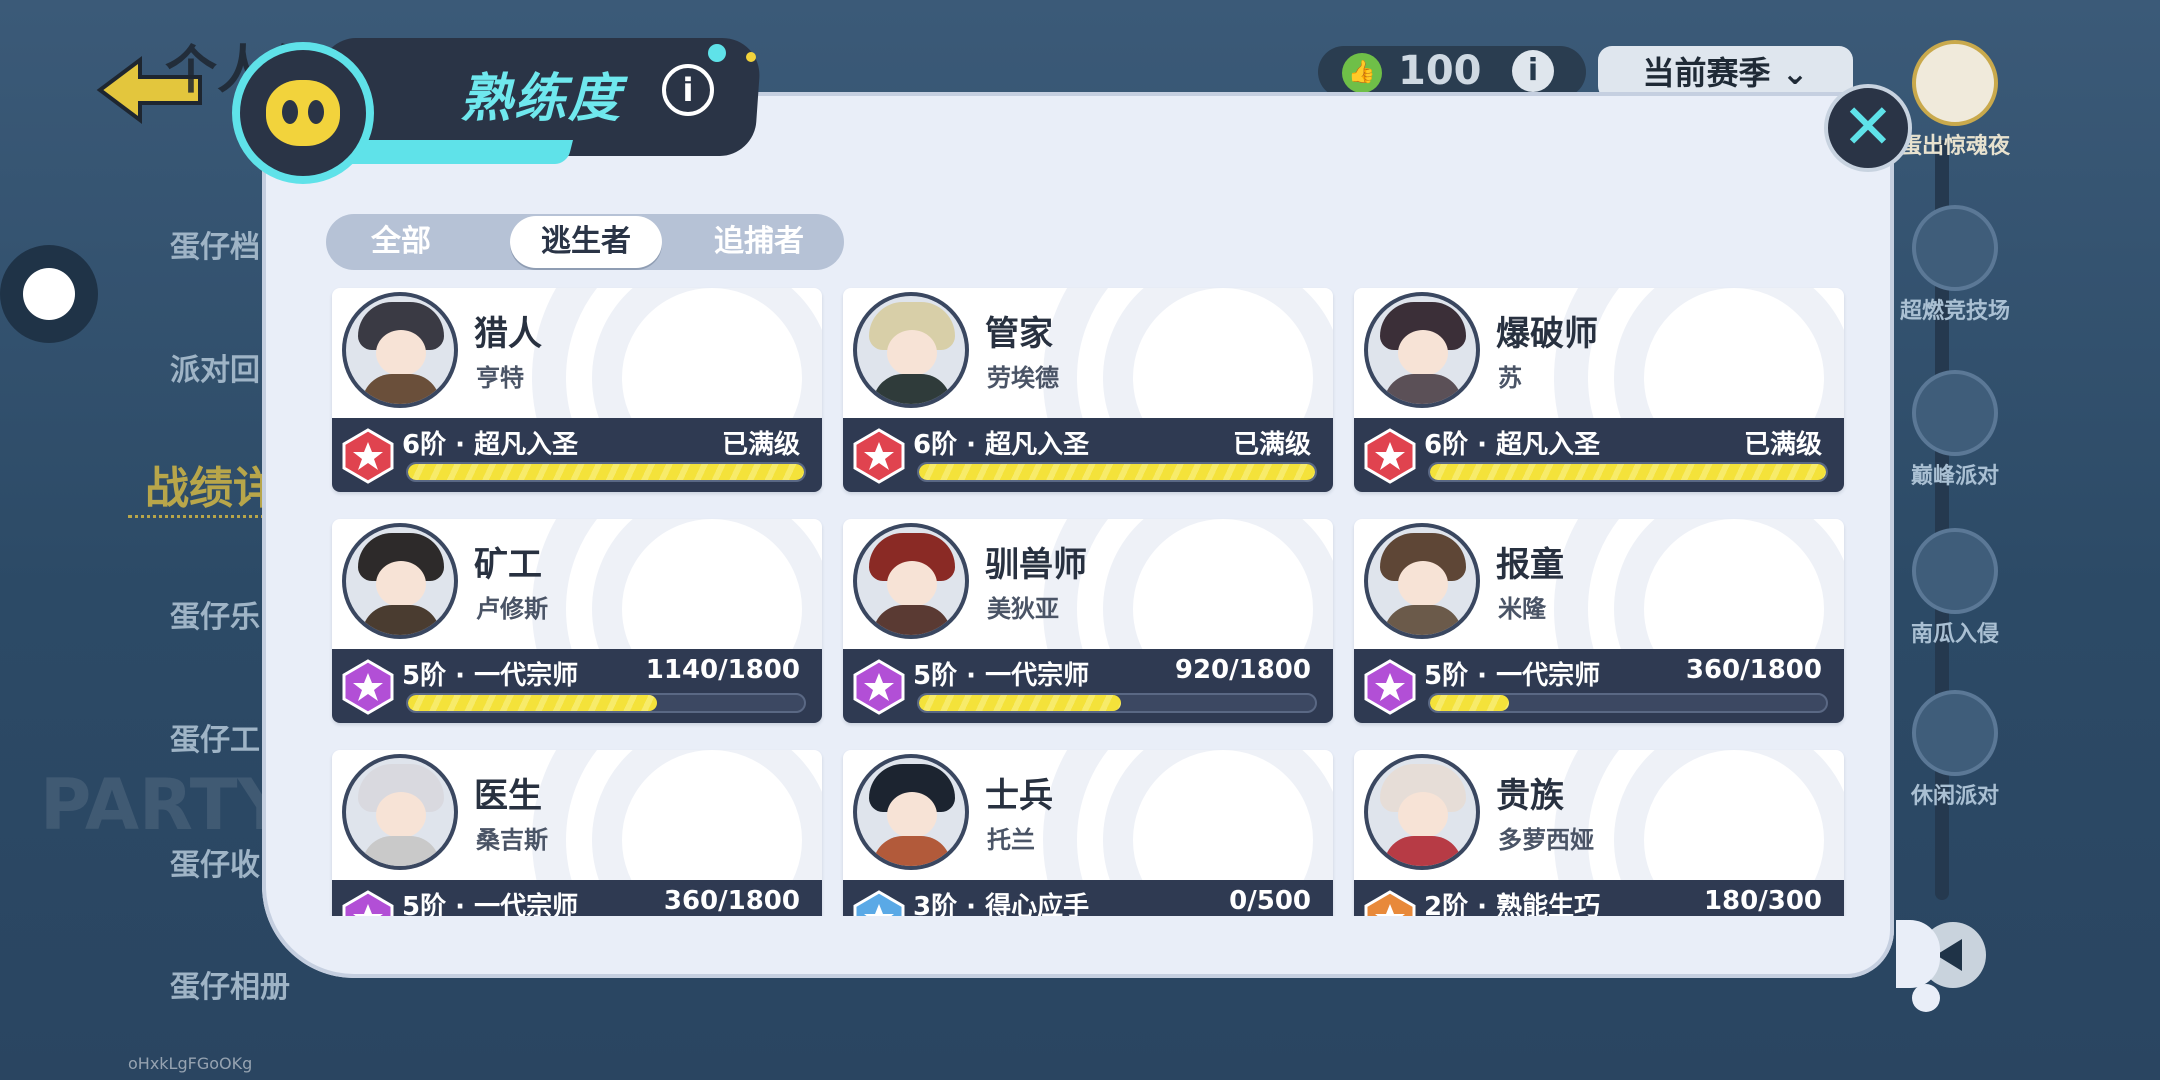 The image size is (2160, 1080). I want to click on modal-tail-dot, so click(1926, 998).